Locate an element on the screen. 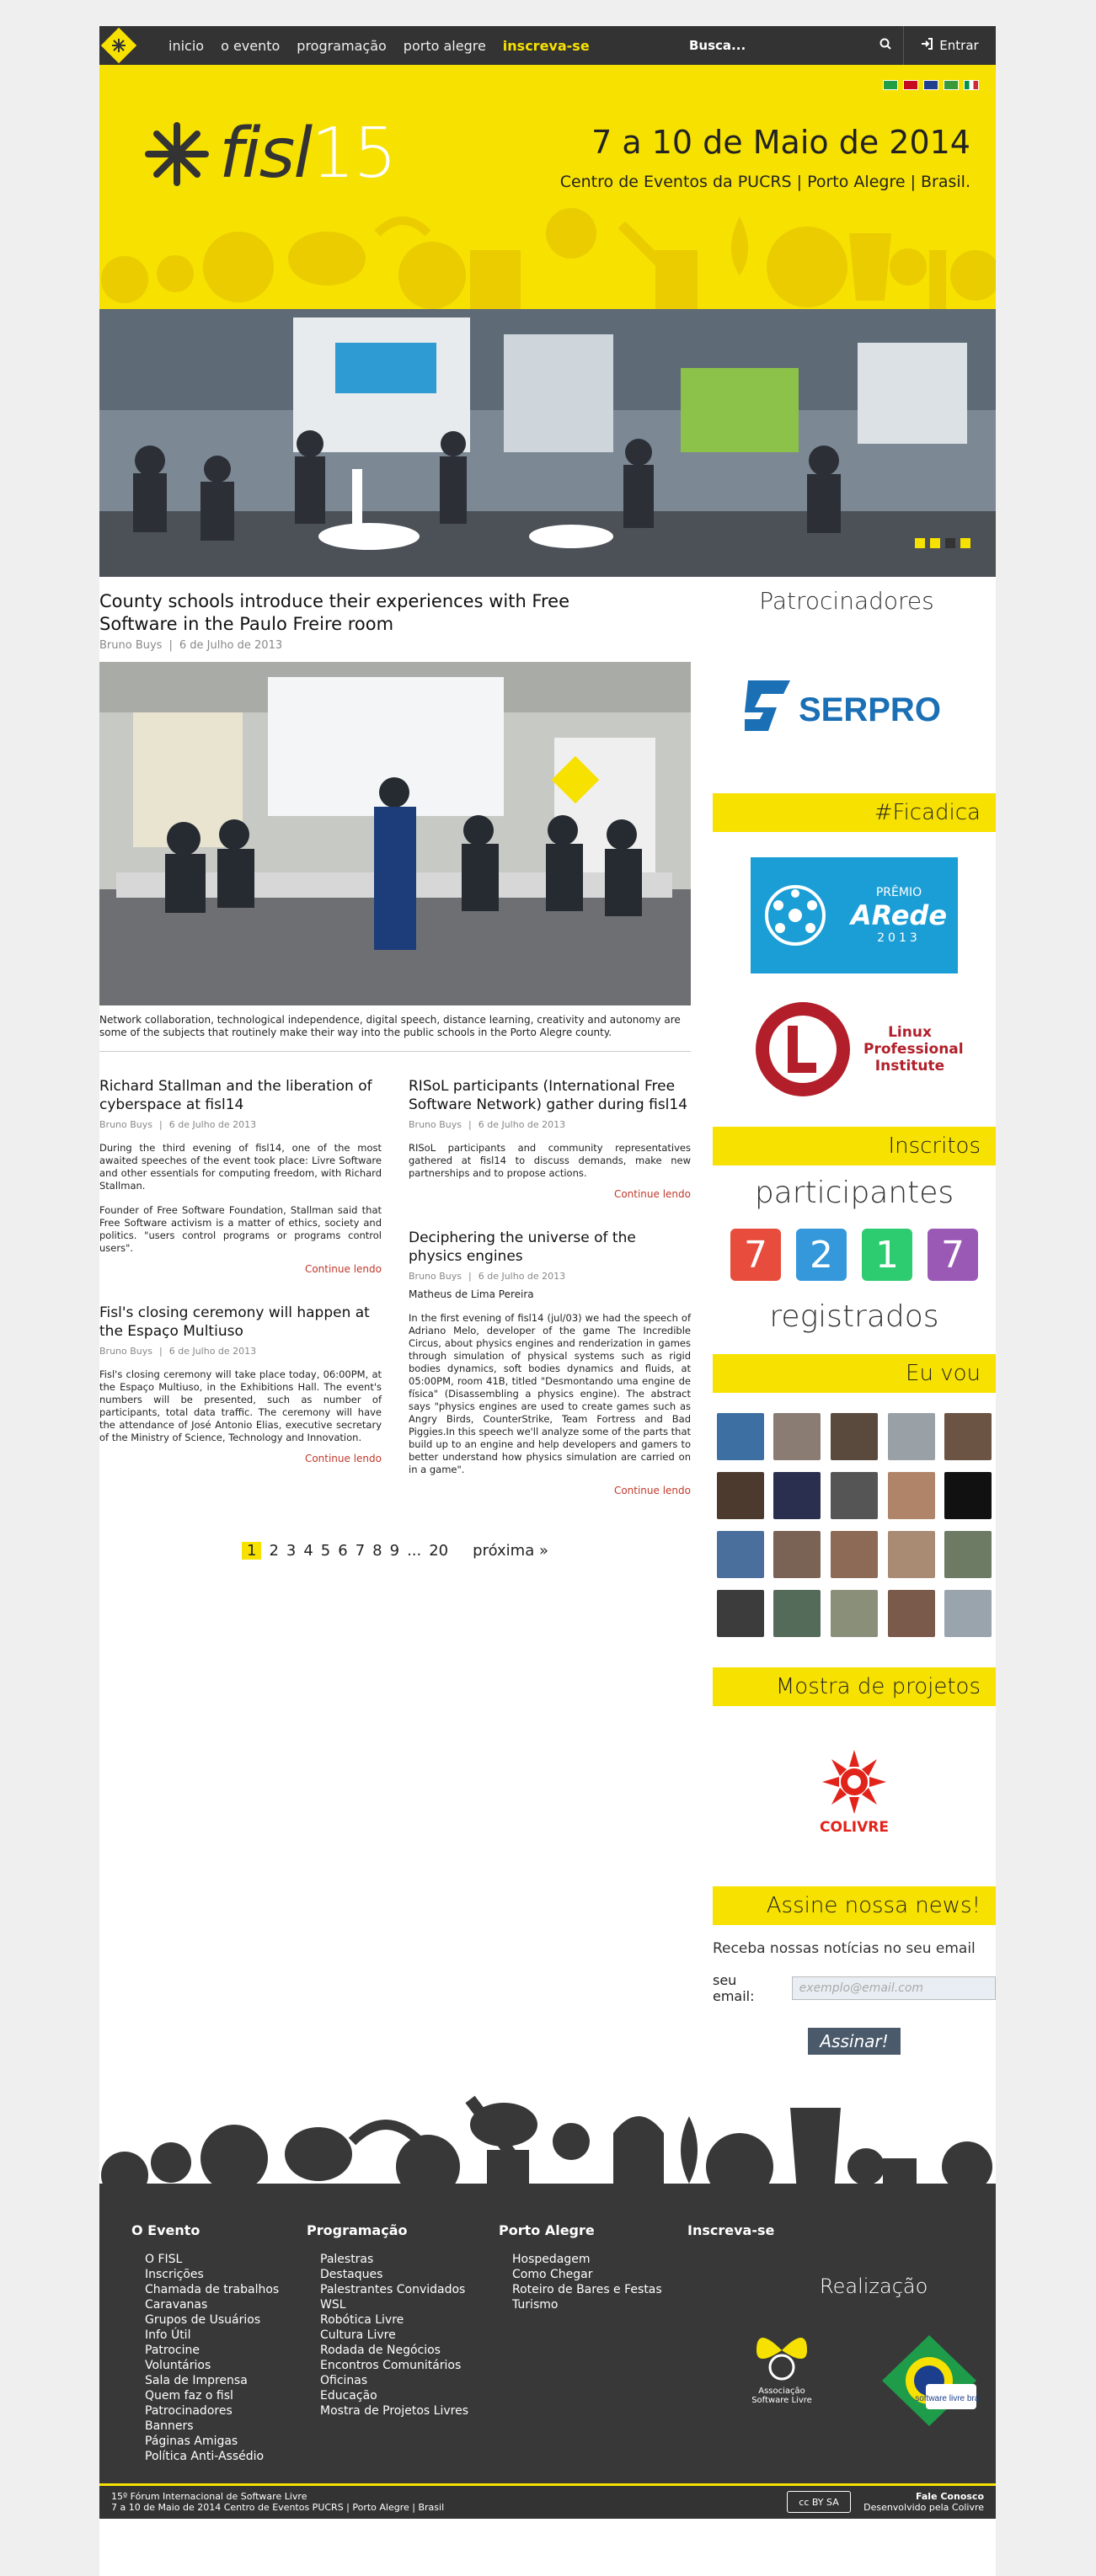 This screenshot has width=1096, height=2576. footer-link: Educação is located at coordinates (394, 2395).